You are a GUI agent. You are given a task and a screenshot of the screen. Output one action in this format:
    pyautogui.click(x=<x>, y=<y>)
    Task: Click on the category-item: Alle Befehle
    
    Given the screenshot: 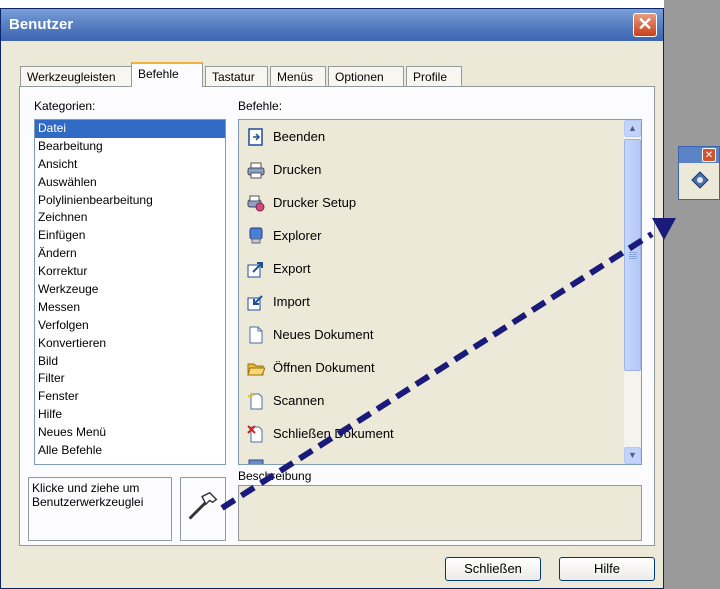 What is the action you would take?
    pyautogui.click(x=130, y=451)
    